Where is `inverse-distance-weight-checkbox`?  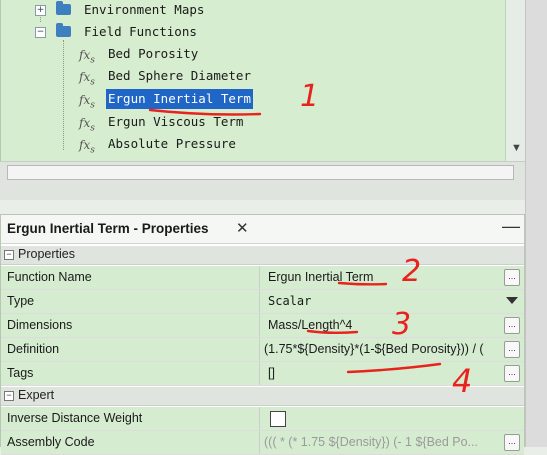
inverse-distance-weight-checkbox is located at coordinates (278, 419).